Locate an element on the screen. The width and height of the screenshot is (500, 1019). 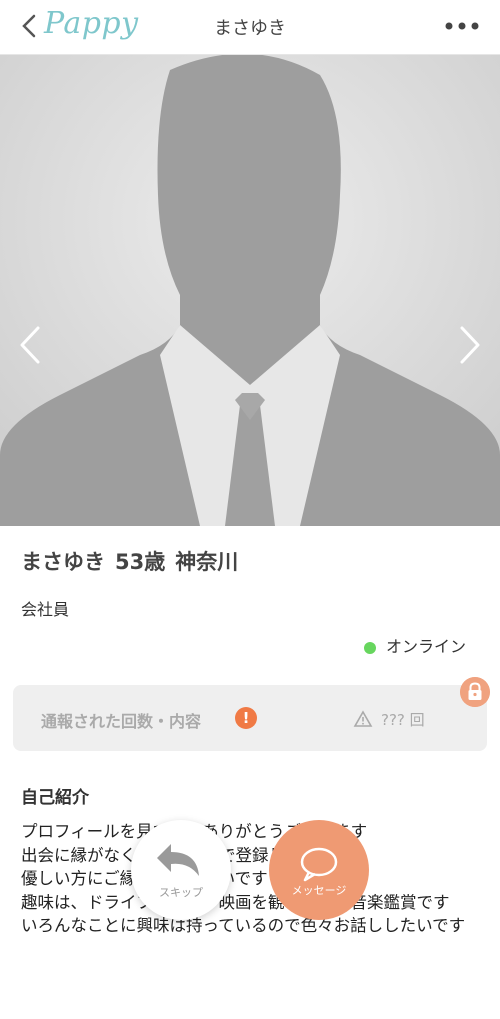
header-bar: Pappy まさゆき is located at coordinates (250, 27).